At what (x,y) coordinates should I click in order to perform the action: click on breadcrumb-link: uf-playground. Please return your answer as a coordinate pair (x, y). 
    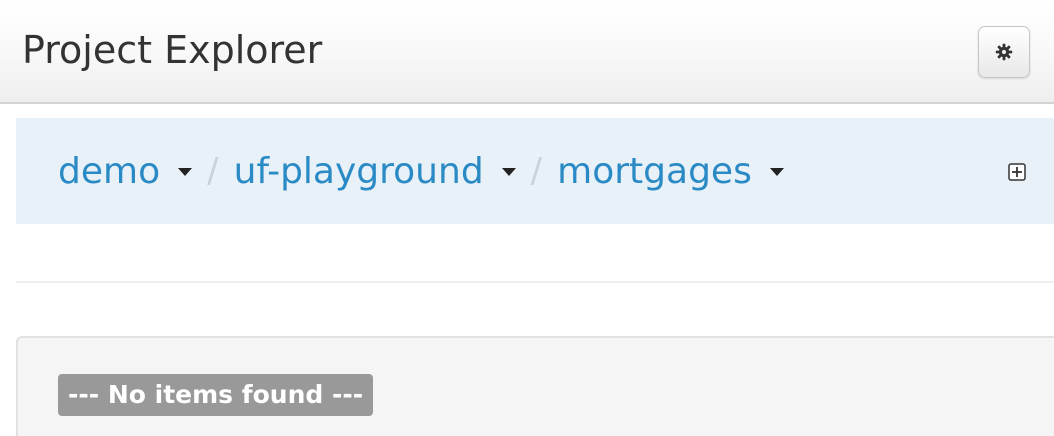
    Looking at the image, I should click on (359, 171).